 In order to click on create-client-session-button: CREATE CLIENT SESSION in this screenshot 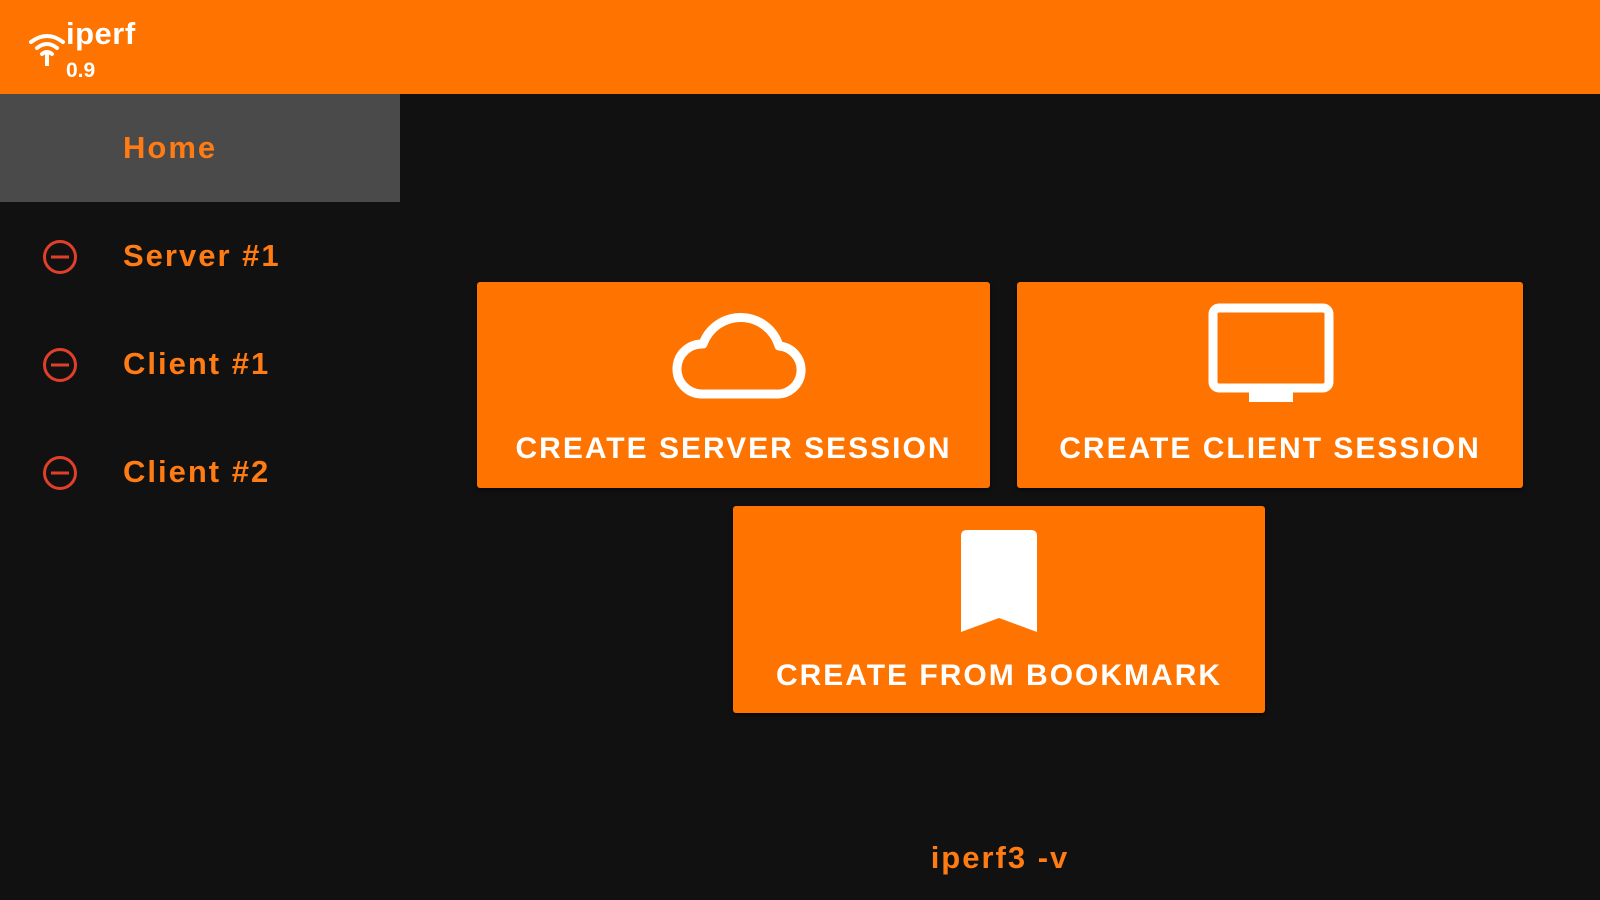, I will do `click(1270, 385)`.